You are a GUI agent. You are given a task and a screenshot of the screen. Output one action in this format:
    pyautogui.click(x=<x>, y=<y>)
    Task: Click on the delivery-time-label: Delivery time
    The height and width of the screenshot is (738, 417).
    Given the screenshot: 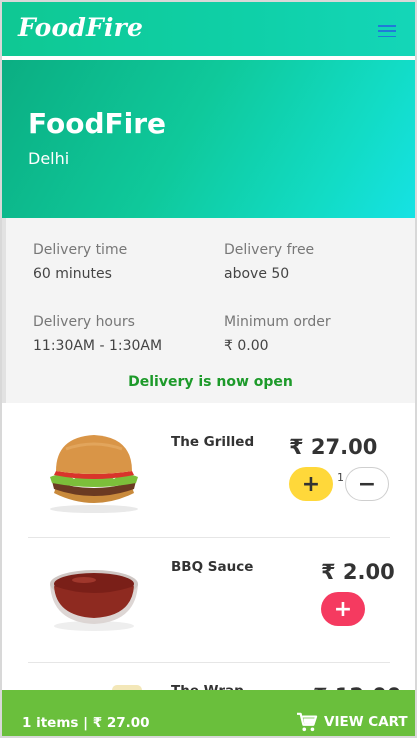 What is the action you would take?
    pyautogui.click(x=80, y=250)
    